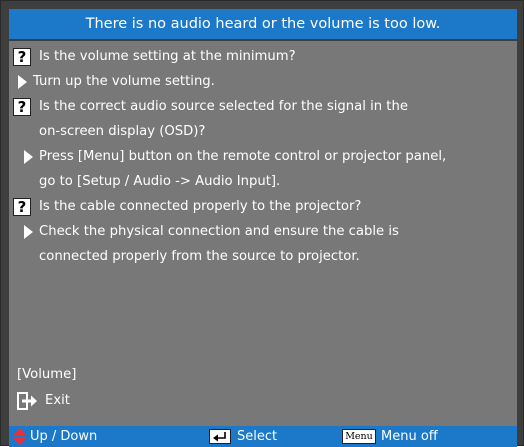  What do you see at coordinates (57, 400) in the screenshot?
I see `exit-label: Exit` at bounding box center [57, 400].